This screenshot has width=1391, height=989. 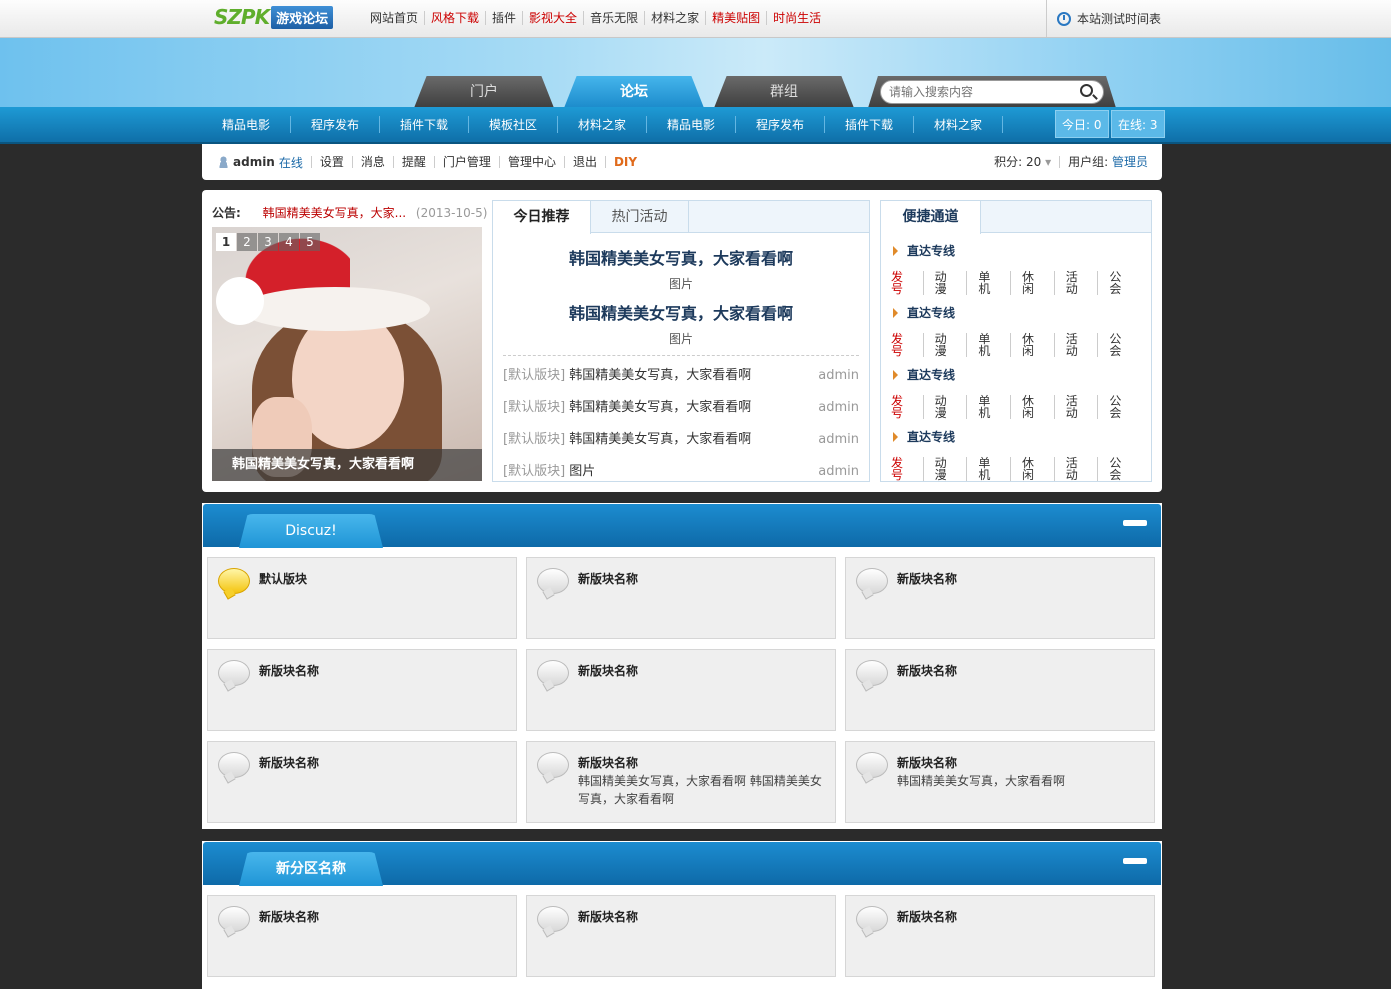 What do you see at coordinates (347, 465) in the screenshot?
I see `slider-caption: 韩国精美美女写真，大家看看啊` at bounding box center [347, 465].